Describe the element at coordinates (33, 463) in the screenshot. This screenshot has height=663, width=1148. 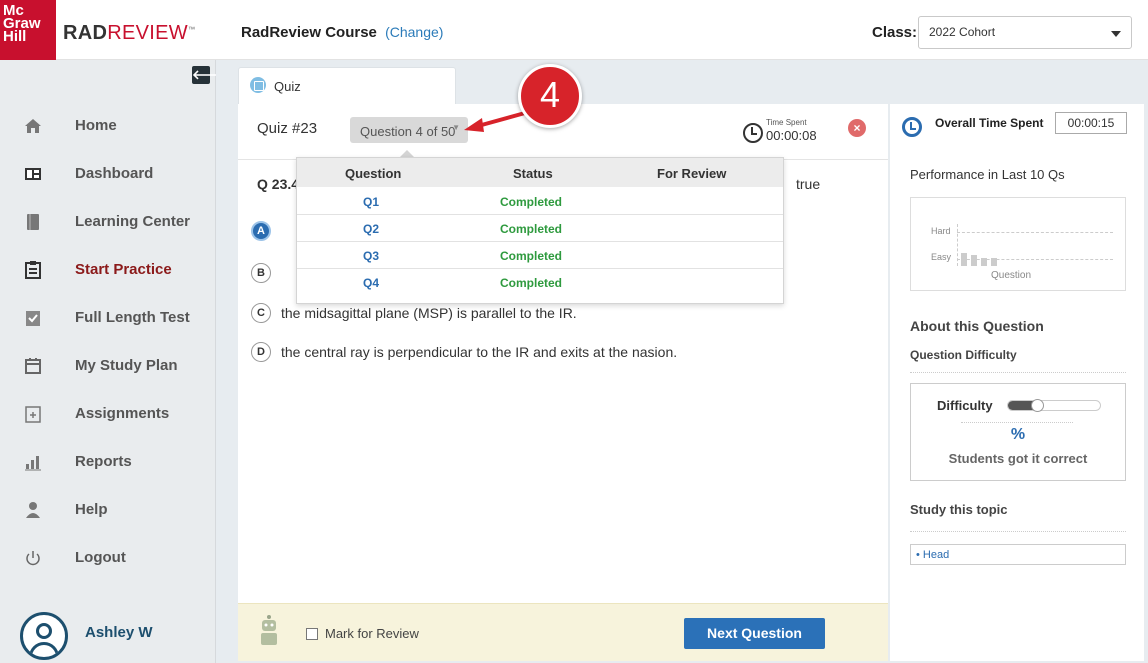
I see `bar-chart-icon` at that location.